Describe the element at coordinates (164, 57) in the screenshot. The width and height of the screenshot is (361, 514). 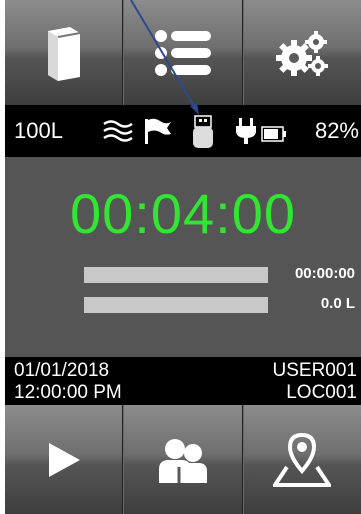
I see `annotation-arrow` at that location.